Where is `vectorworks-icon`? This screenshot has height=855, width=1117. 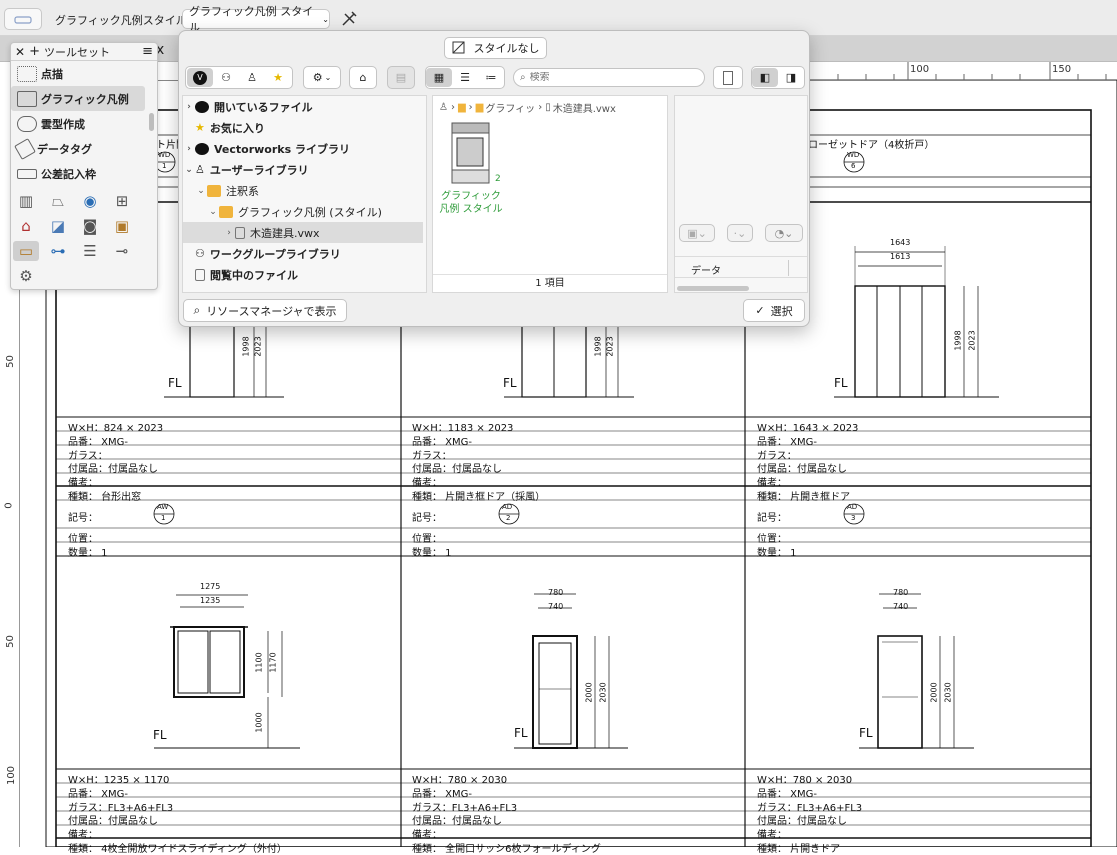 vectorworks-icon is located at coordinates (202, 148).